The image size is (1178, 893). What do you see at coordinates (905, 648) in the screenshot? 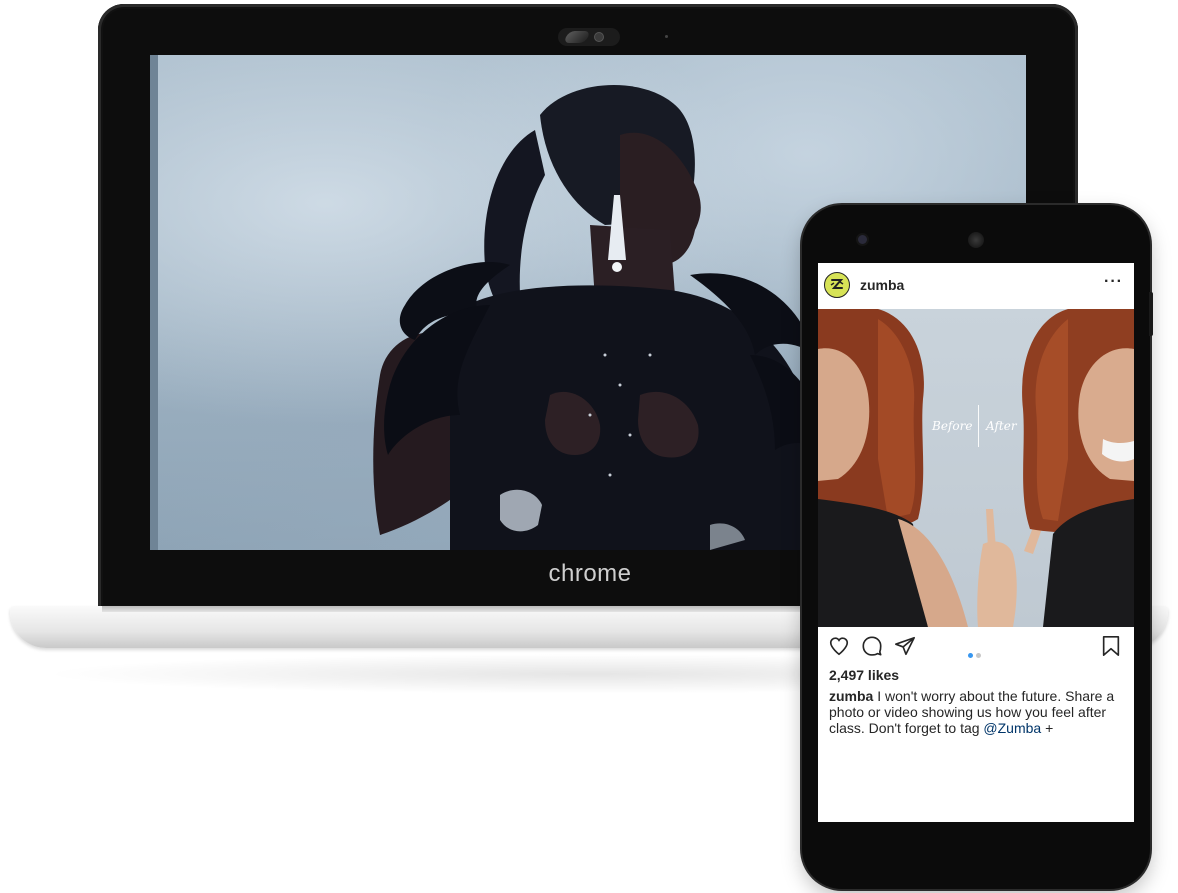
I see `share-icon` at bounding box center [905, 648].